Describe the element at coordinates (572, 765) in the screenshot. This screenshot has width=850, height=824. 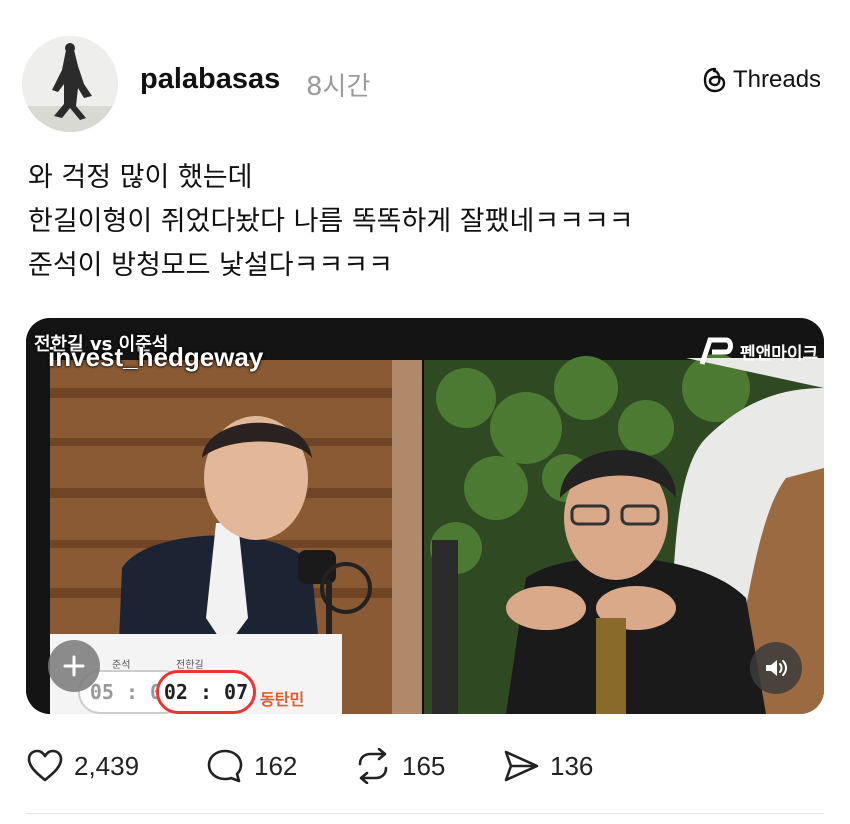
I see `share-count: 136` at that location.